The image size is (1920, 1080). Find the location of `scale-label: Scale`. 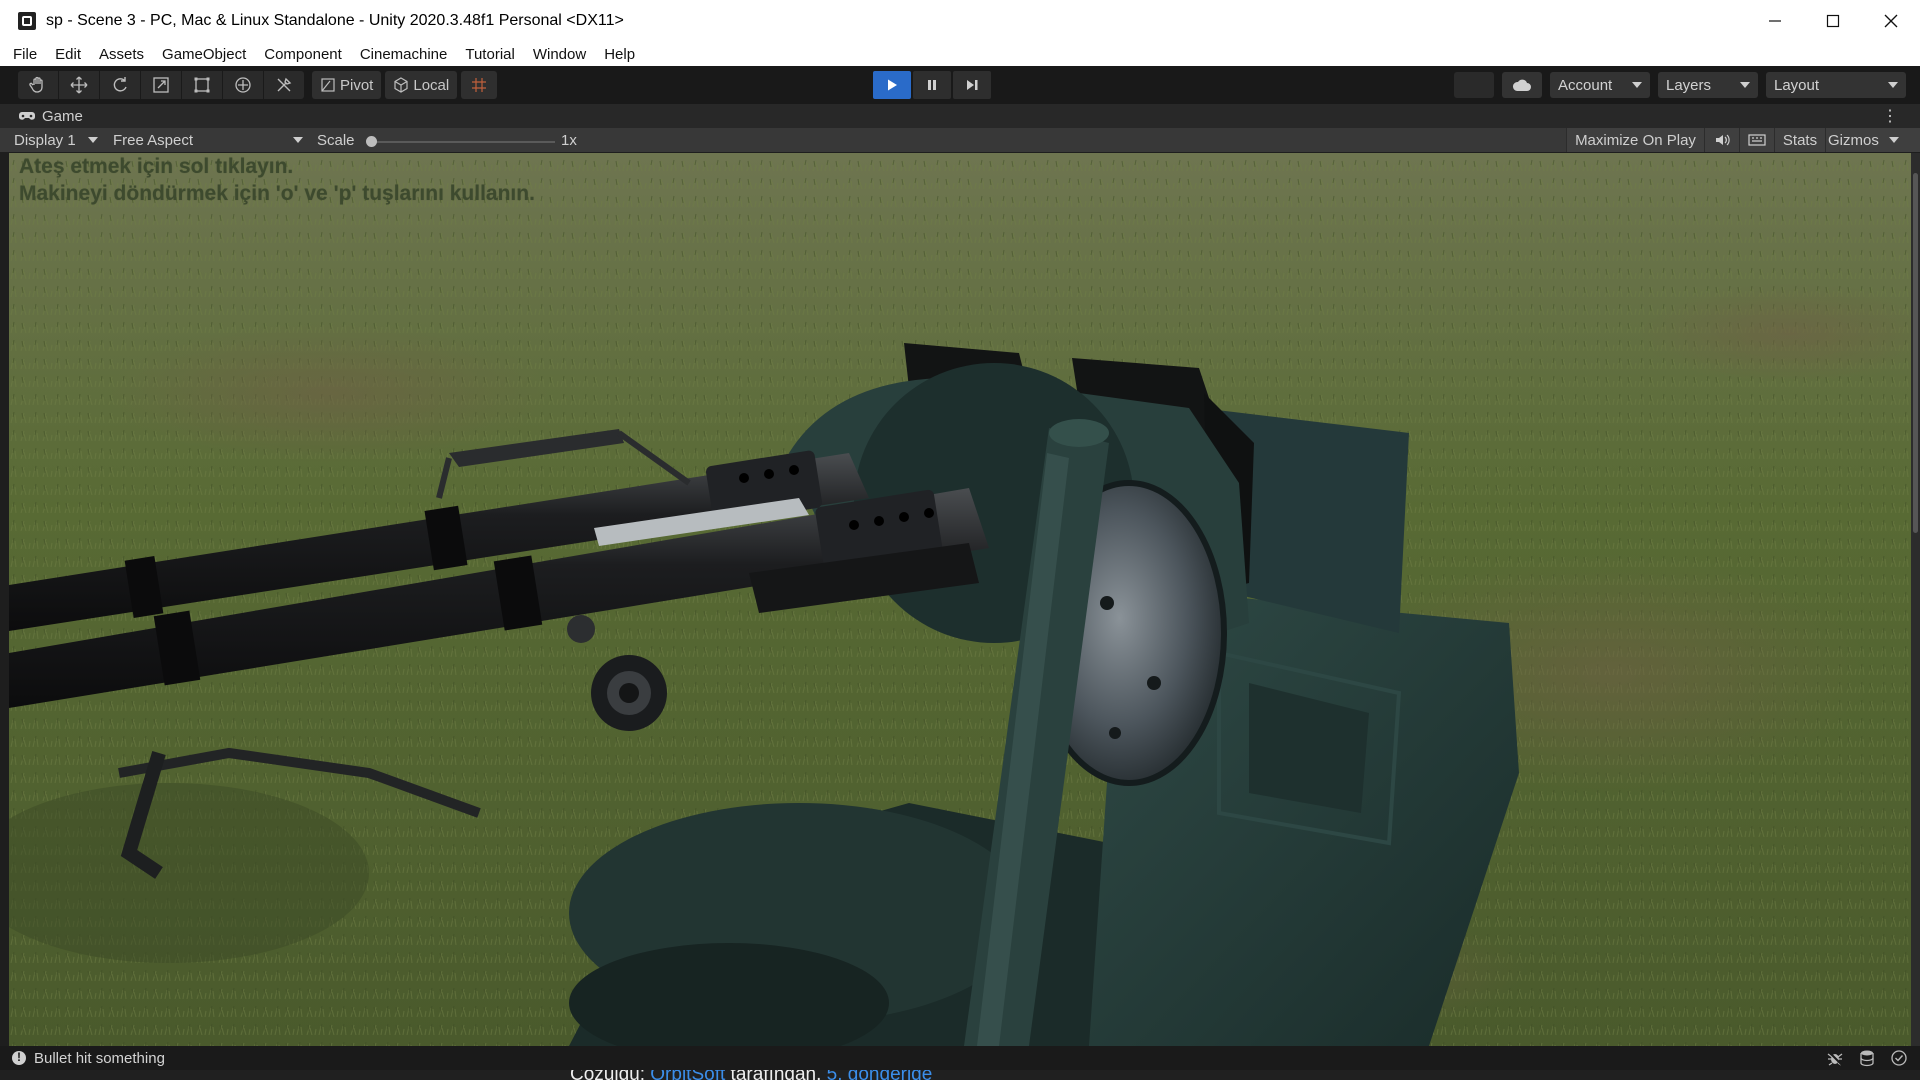

scale-label: Scale is located at coordinates (336, 140).